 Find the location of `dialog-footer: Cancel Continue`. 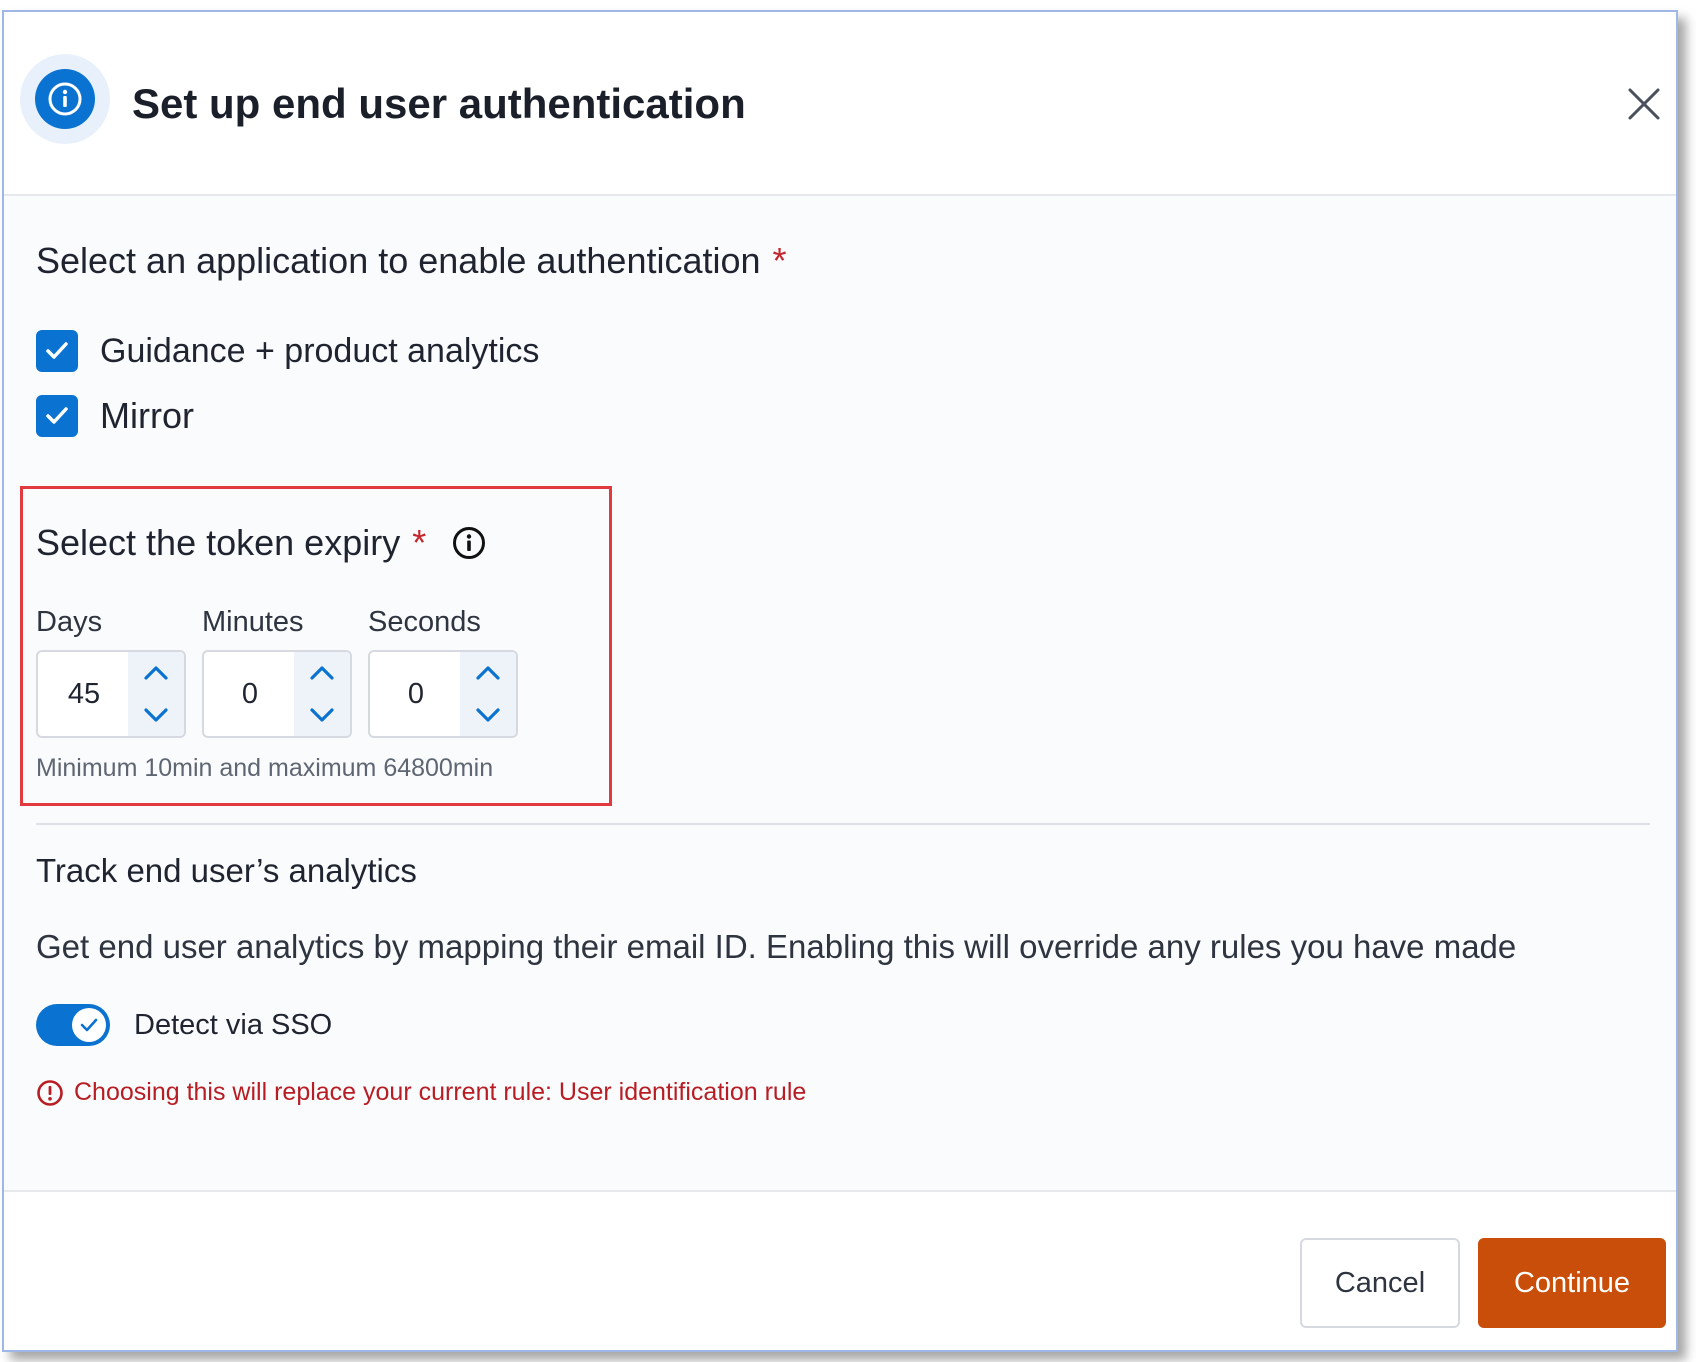

dialog-footer: Cancel Continue is located at coordinates (840, 1270).